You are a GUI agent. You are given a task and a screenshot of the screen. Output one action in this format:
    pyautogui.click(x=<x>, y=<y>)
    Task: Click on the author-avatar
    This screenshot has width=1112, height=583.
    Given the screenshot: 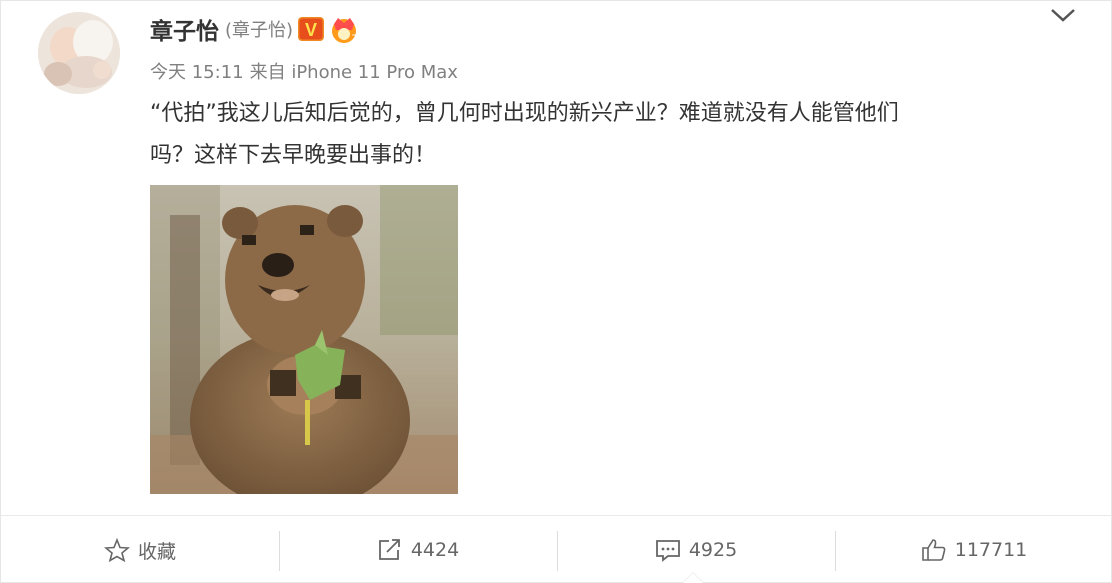 What is the action you would take?
    pyautogui.click(x=79, y=53)
    